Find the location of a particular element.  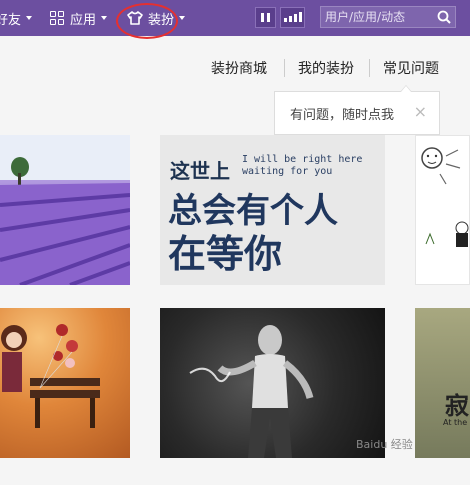

help-tooltip: 有问题，随时点我 × is located at coordinates (357, 113).